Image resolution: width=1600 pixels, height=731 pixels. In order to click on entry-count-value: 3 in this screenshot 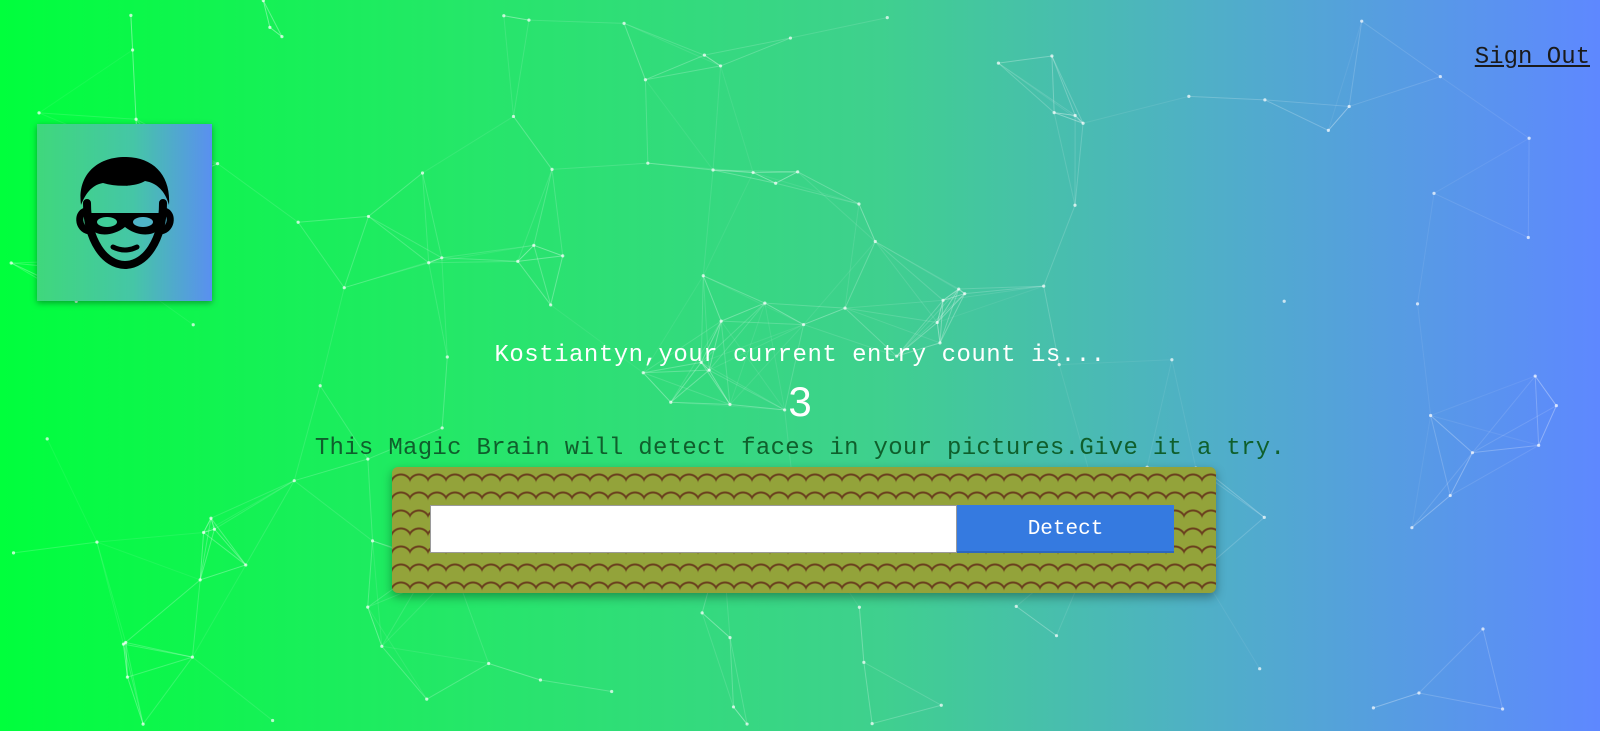, I will do `click(800, 401)`.